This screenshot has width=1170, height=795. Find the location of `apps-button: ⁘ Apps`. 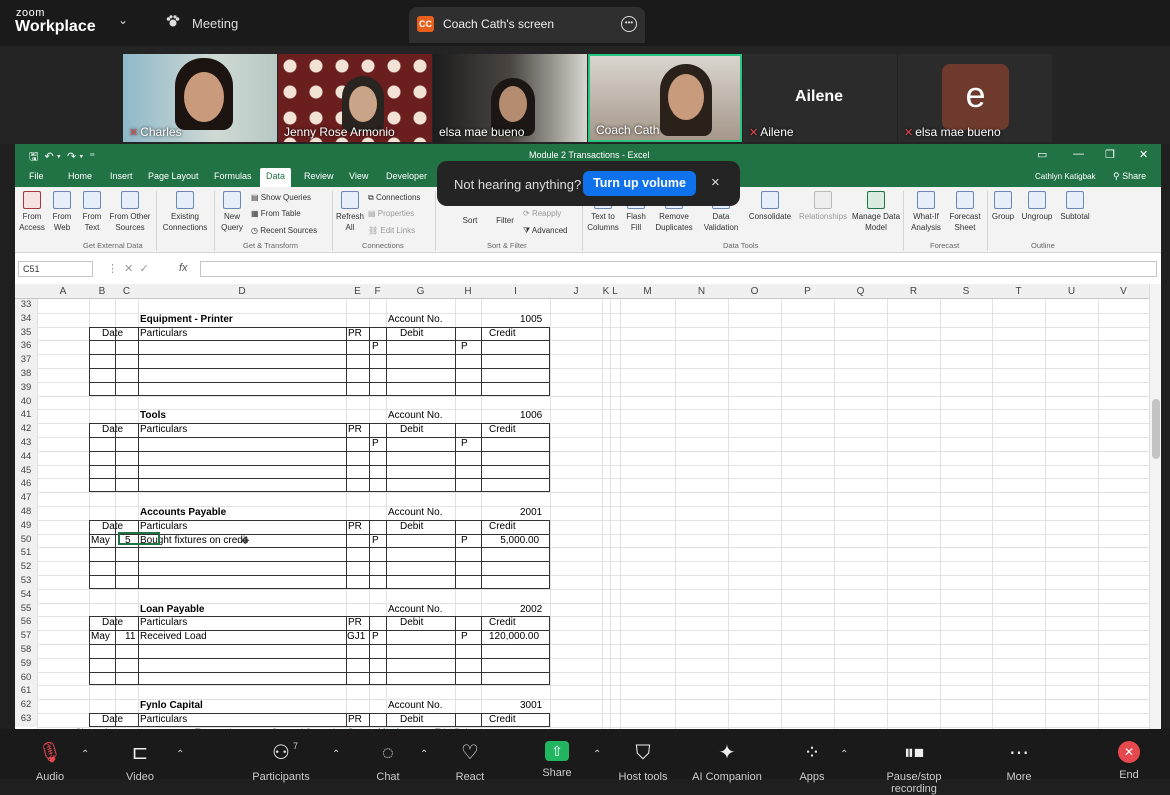

apps-button: ⁘ Apps is located at coordinates (812, 762).